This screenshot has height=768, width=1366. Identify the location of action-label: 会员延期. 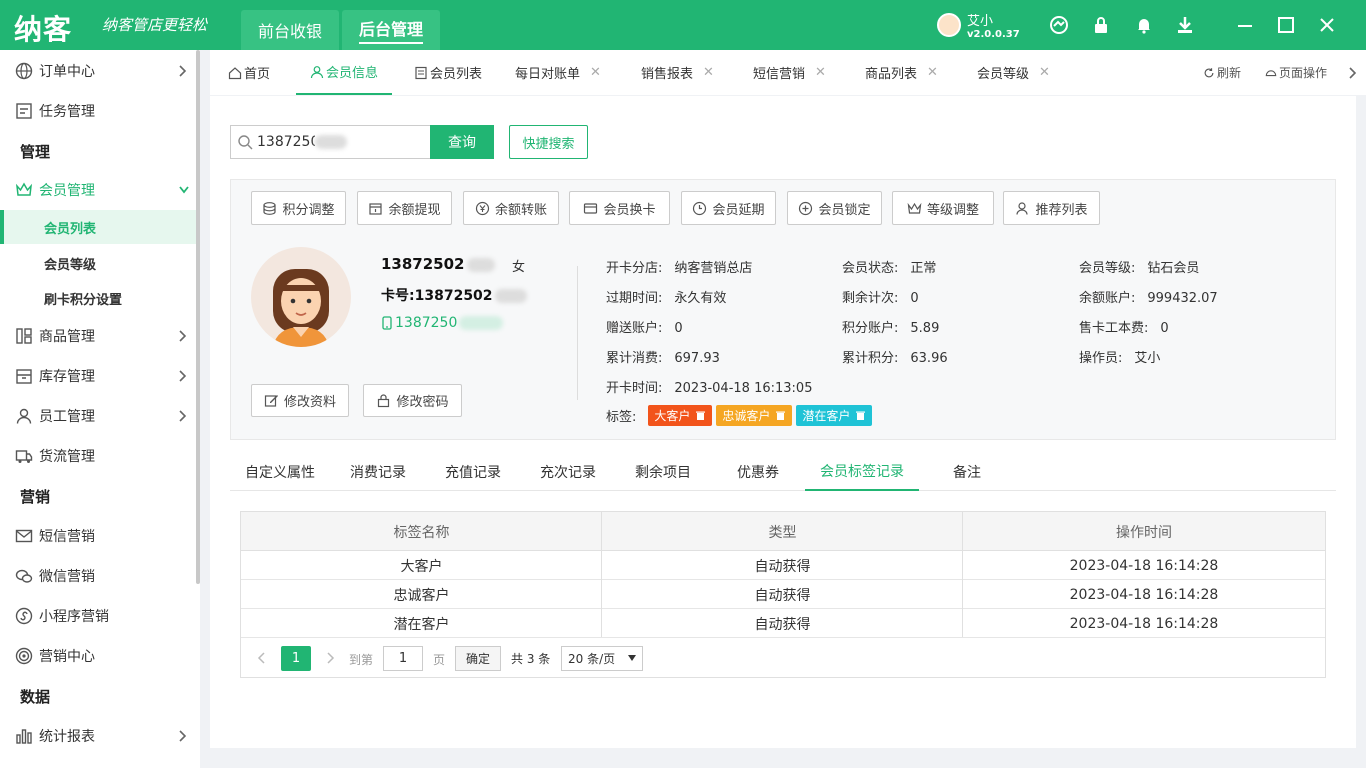
(738, 210).